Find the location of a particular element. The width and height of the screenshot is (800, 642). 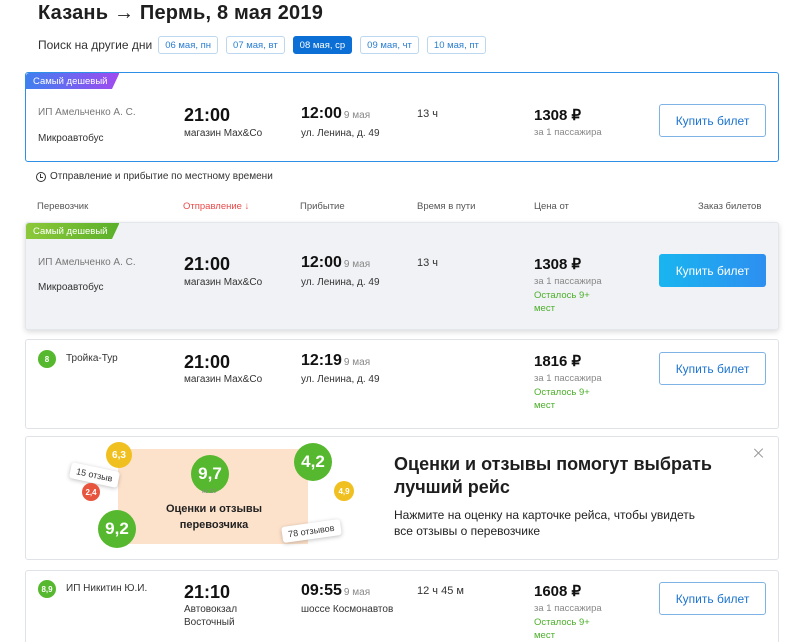

arrival-place: шоссе Космонавтов is located at coordinates (347, 609).